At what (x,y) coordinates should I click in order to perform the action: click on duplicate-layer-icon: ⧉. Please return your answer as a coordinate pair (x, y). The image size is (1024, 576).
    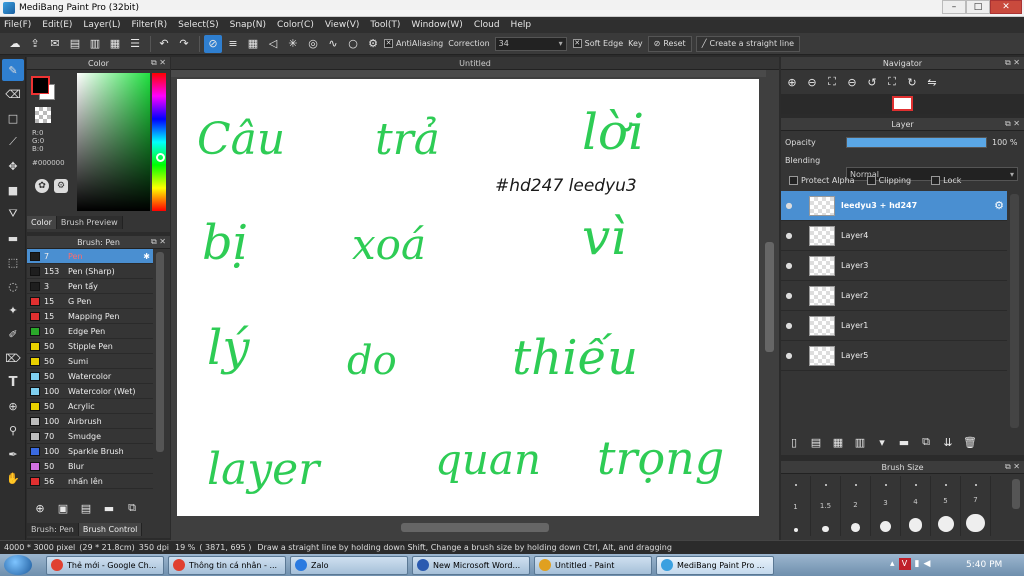
    Looking at the image, I should click on (926, 442).